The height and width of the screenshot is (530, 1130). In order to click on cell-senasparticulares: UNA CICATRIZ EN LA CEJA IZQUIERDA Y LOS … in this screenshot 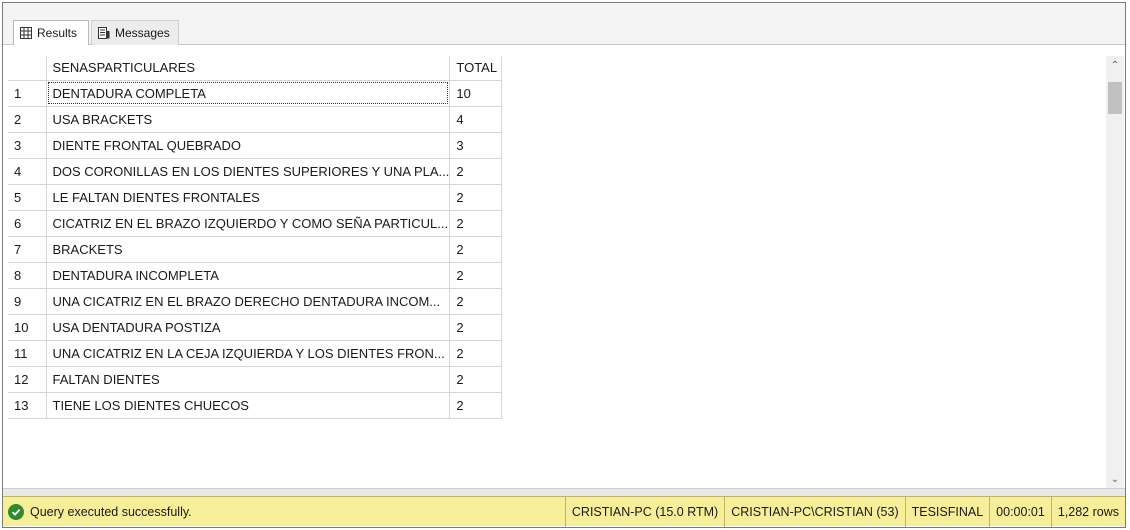, I will do `click(248, 353)`.